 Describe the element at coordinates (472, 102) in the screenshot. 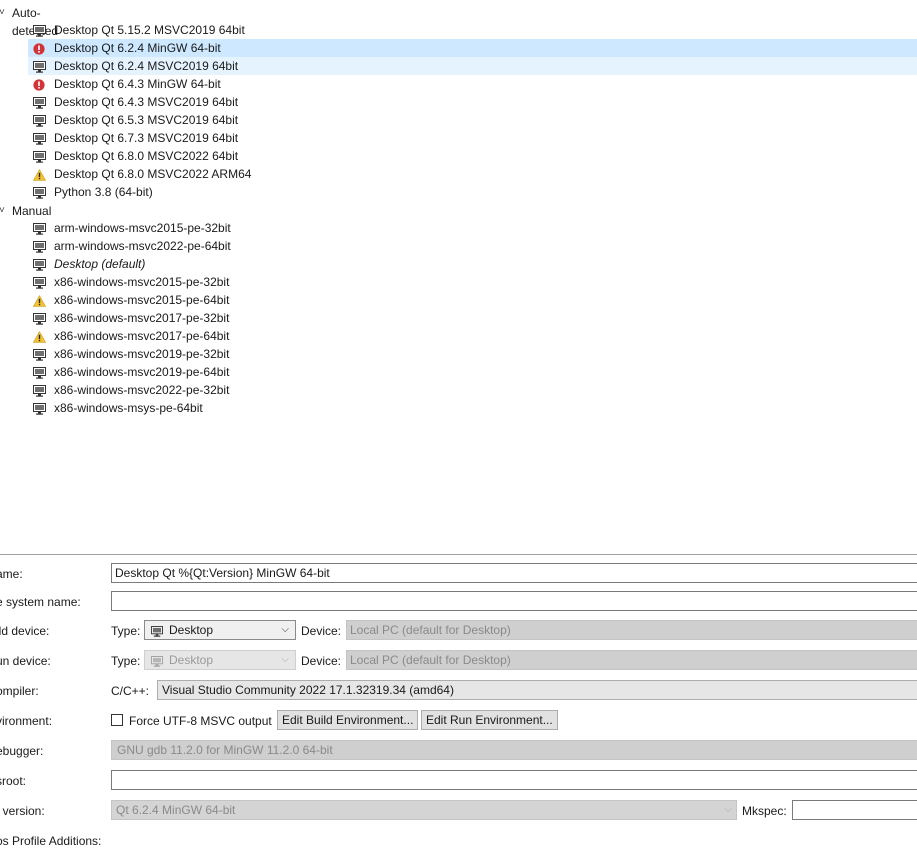

I see `tree-item: Desktop Qt 6.4.3 MSVC2019 64bit` at that location.